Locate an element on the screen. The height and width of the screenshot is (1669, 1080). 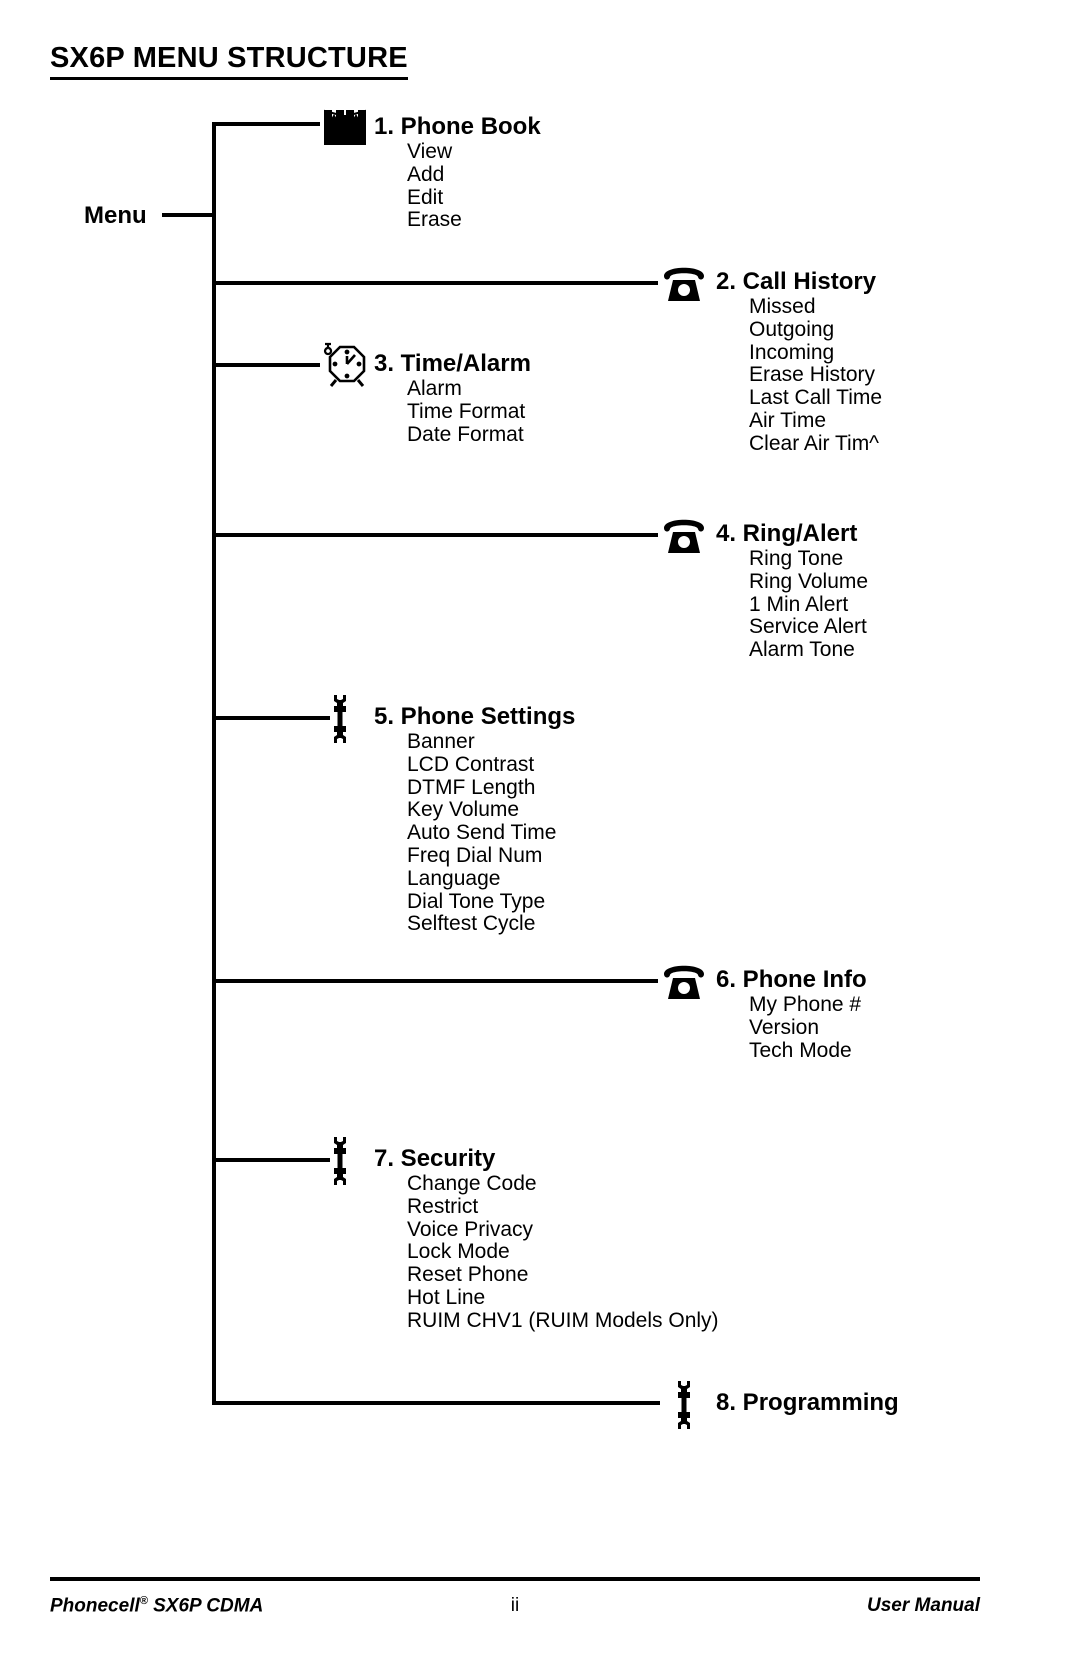
menu-subitem-list: Alarm Time Format Date Format is located at coordinates (452, 412).